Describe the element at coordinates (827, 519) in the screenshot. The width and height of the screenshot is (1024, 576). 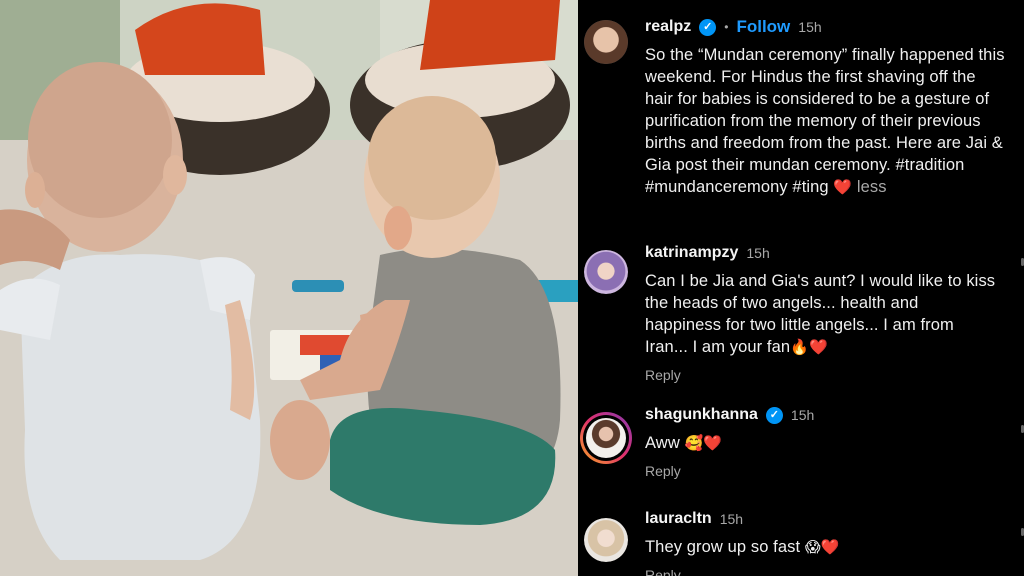
I see `comment-header: lauracltn 15h` at that location.